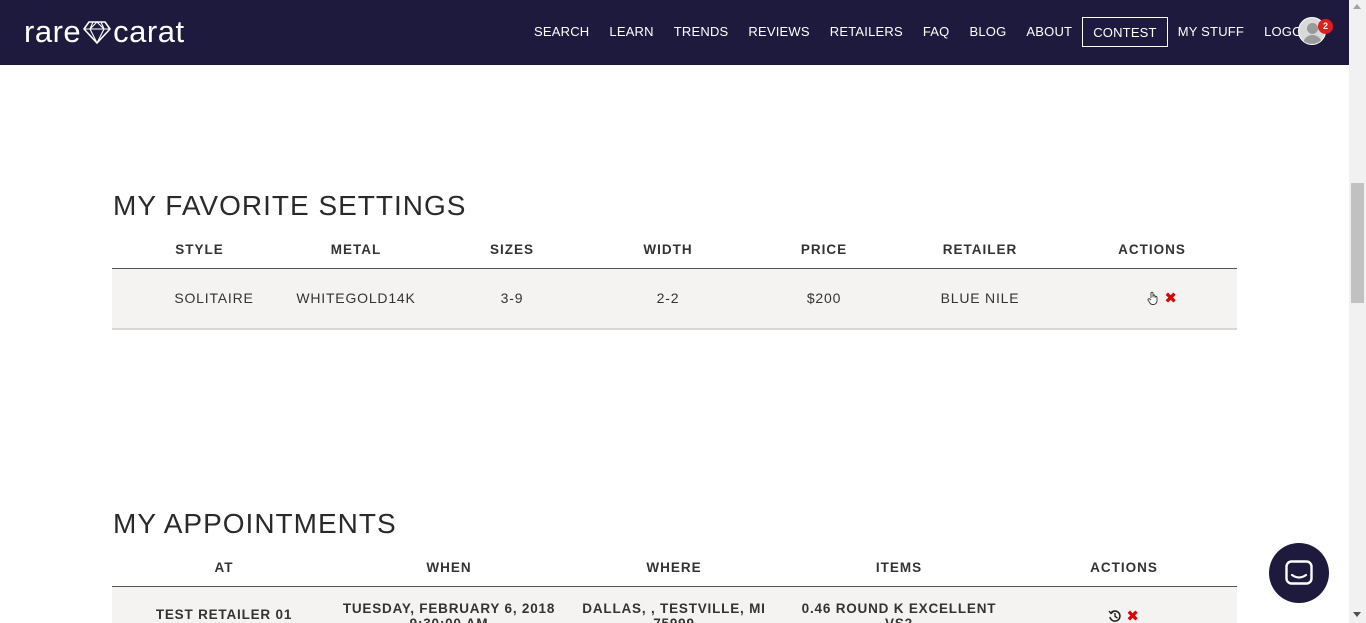  I want to click on user-menu: 2, so click(1315, 32).